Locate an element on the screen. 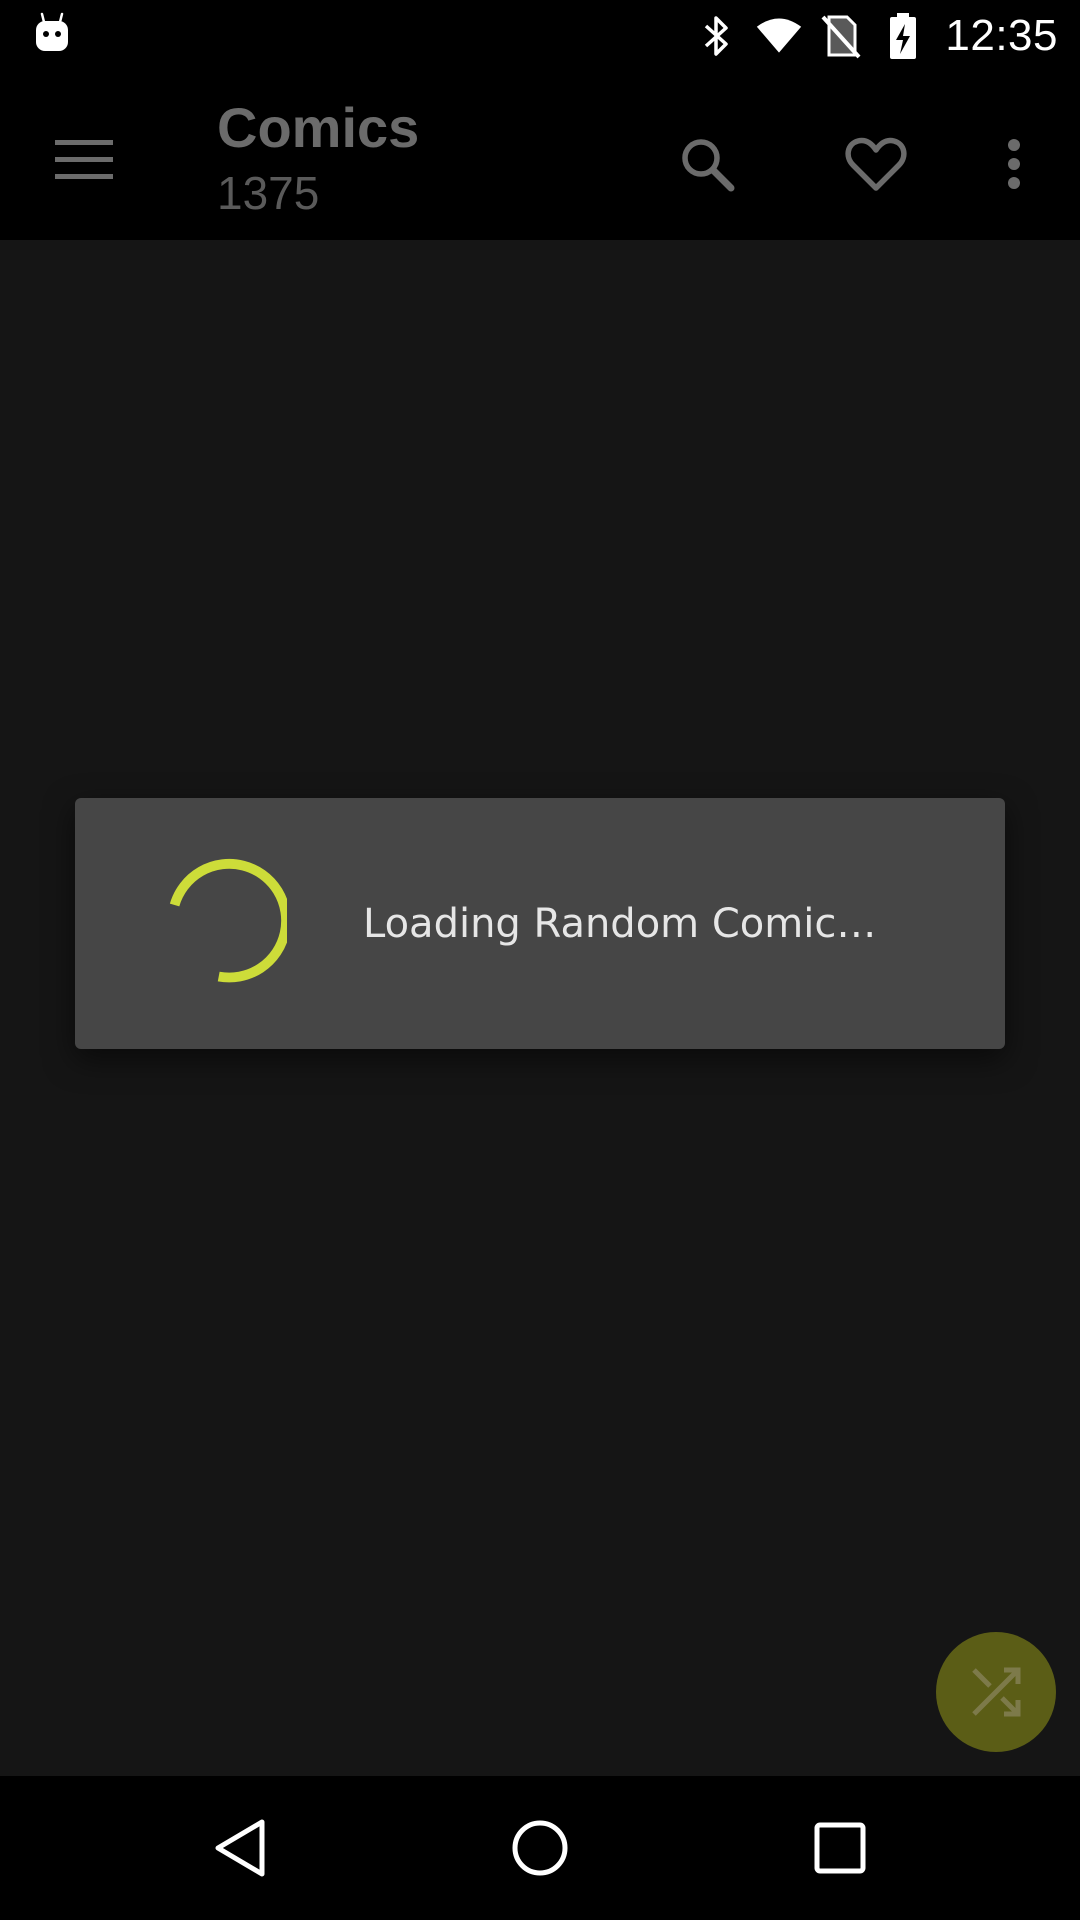  shuffle-icon is located at coordinates (996, 1692).